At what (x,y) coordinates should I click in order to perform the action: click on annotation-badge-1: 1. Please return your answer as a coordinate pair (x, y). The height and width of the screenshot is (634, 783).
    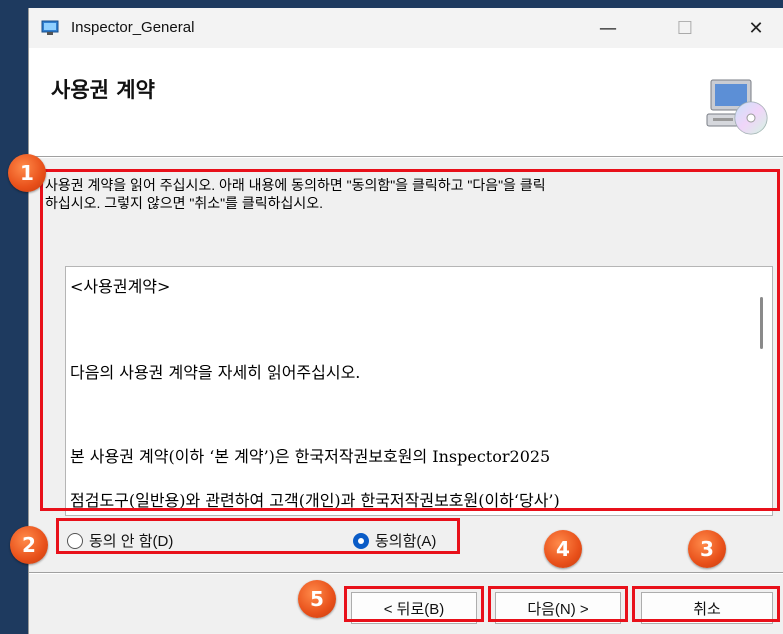
    Looking at the image, I should click on (27, 173).